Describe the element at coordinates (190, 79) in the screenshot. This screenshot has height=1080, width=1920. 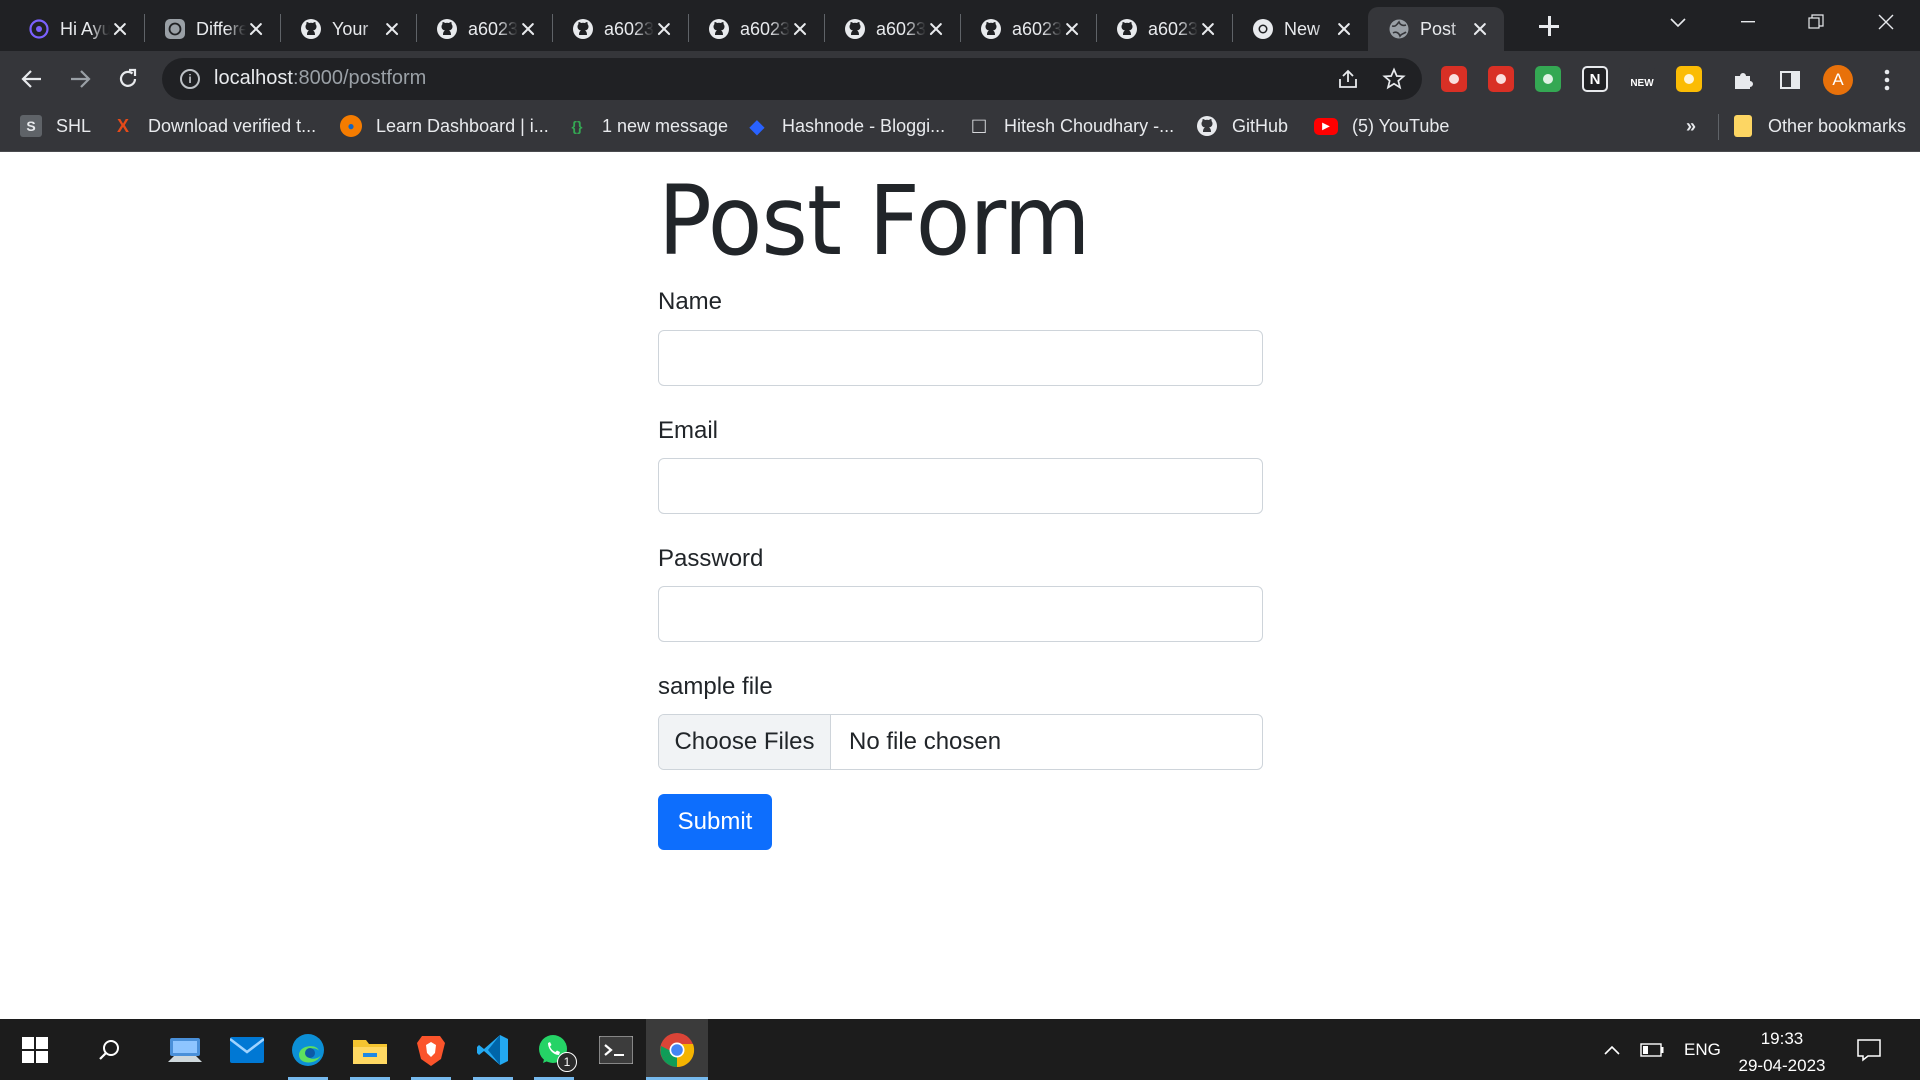
I see `site-info-icon: i` at that location.